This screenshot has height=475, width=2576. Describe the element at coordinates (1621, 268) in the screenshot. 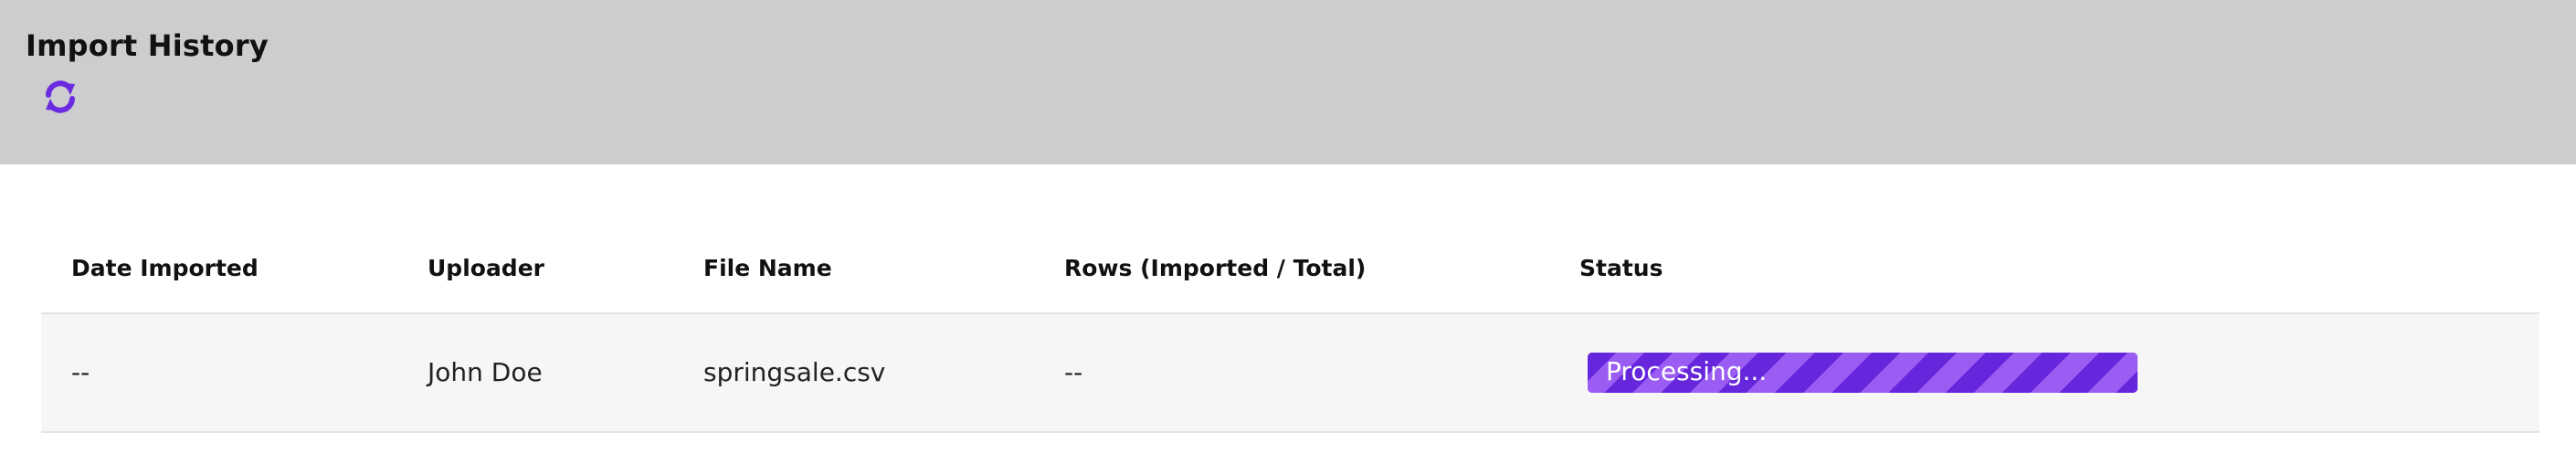

I see `column-status: Status` at that location.